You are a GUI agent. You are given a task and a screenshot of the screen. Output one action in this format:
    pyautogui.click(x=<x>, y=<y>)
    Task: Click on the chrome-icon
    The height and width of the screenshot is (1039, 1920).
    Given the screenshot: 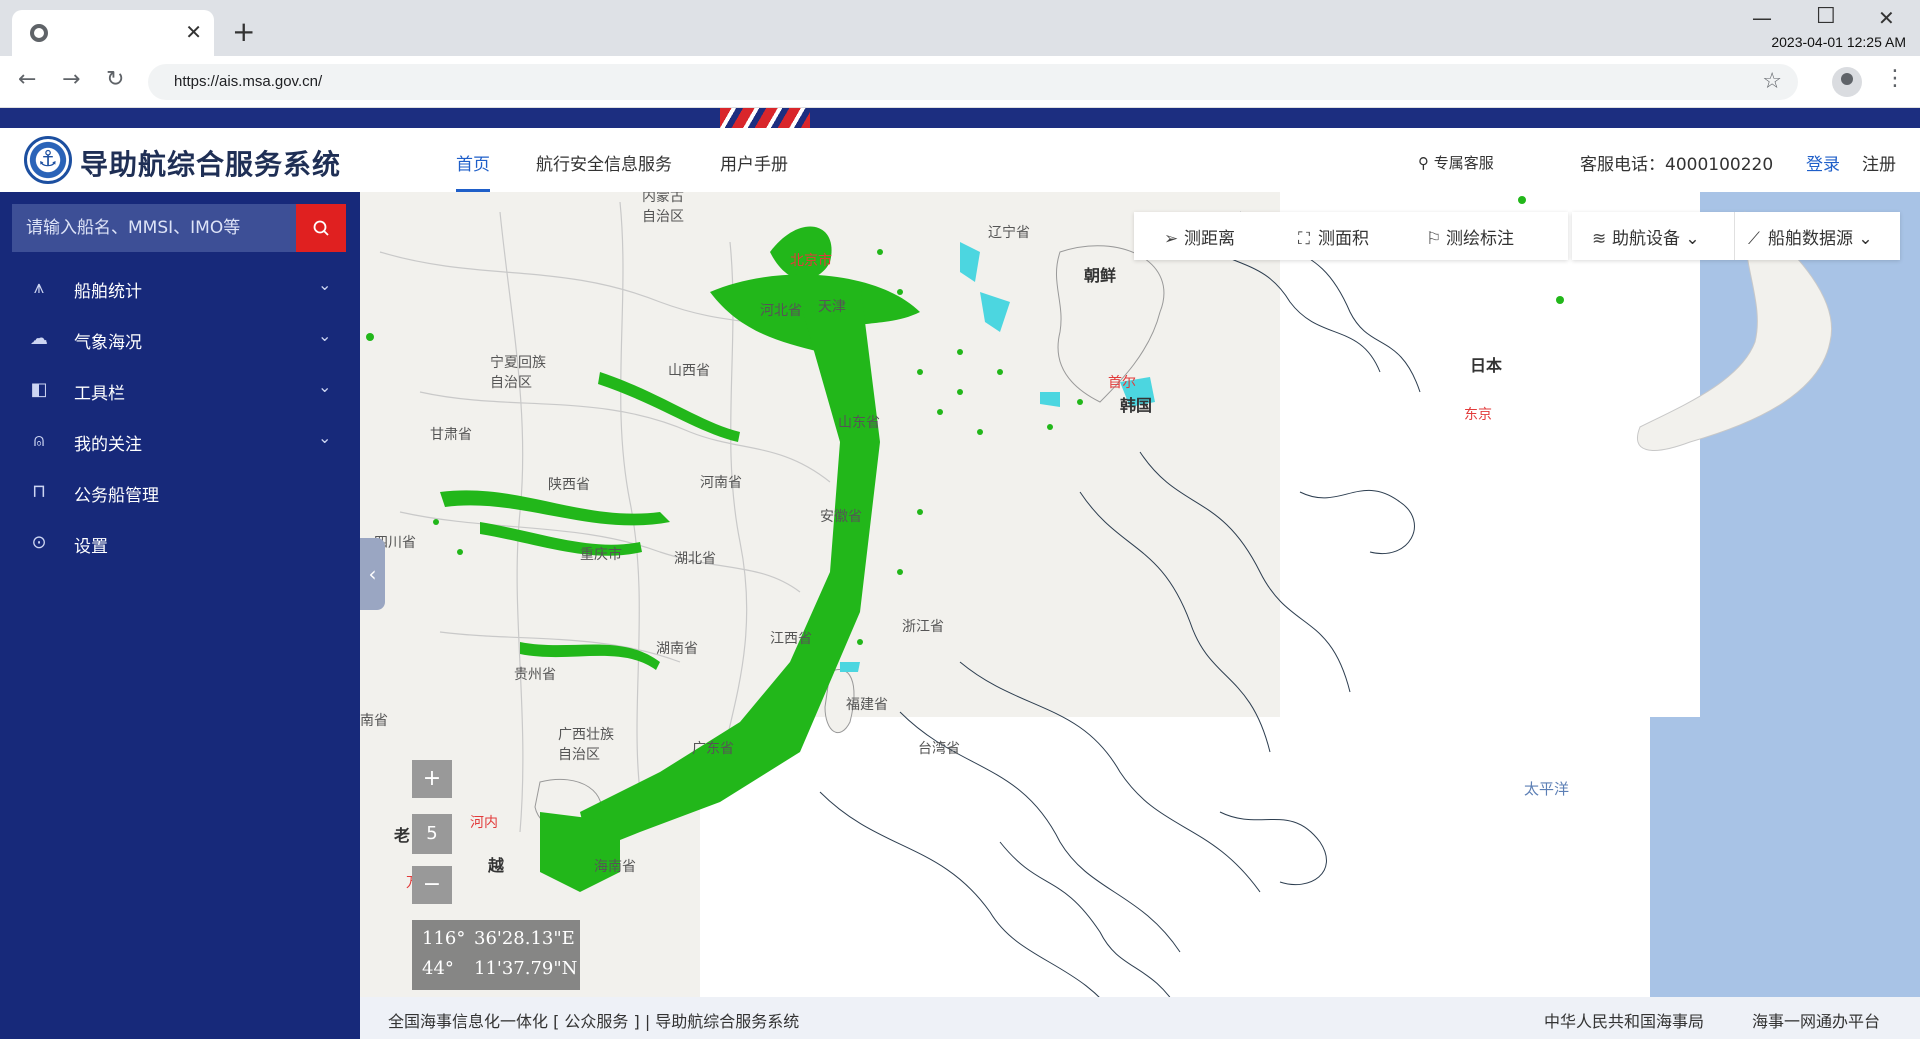 What is the action you would take?
    pyautogui.click(x=39, y=33)
    